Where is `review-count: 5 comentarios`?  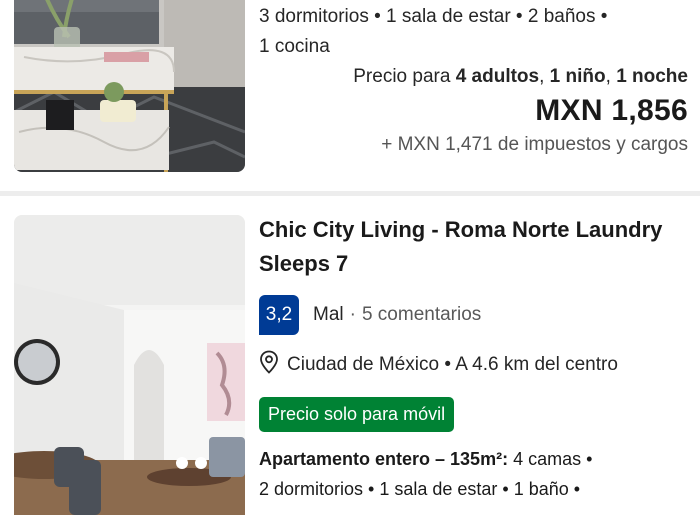
review-count: 5 comentarios is located at coordinates (421, 315).